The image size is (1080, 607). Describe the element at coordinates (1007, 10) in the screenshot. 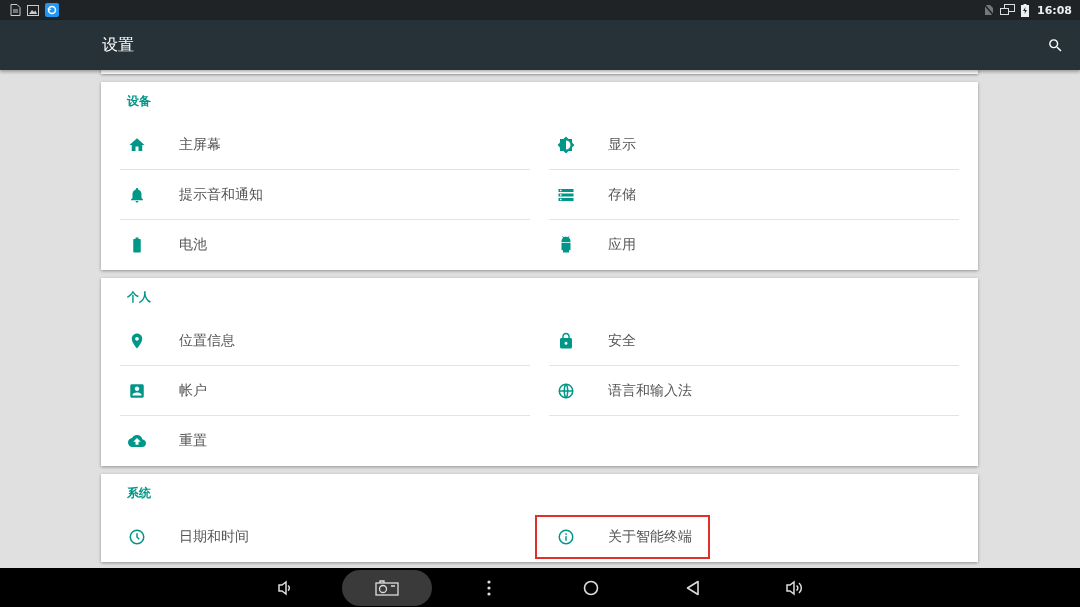

I see `screens-icon` at that location.